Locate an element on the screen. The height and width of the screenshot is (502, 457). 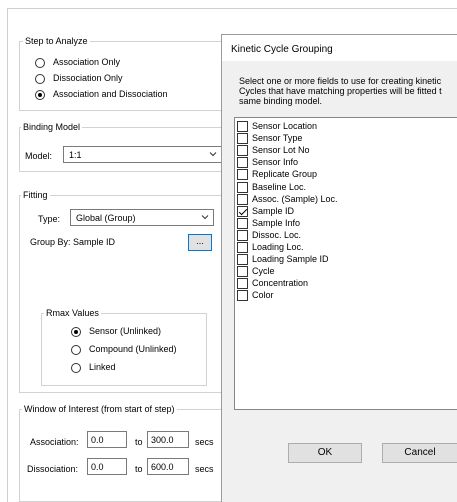
field-label: Sensor Type is located at coordinates (277, 138).